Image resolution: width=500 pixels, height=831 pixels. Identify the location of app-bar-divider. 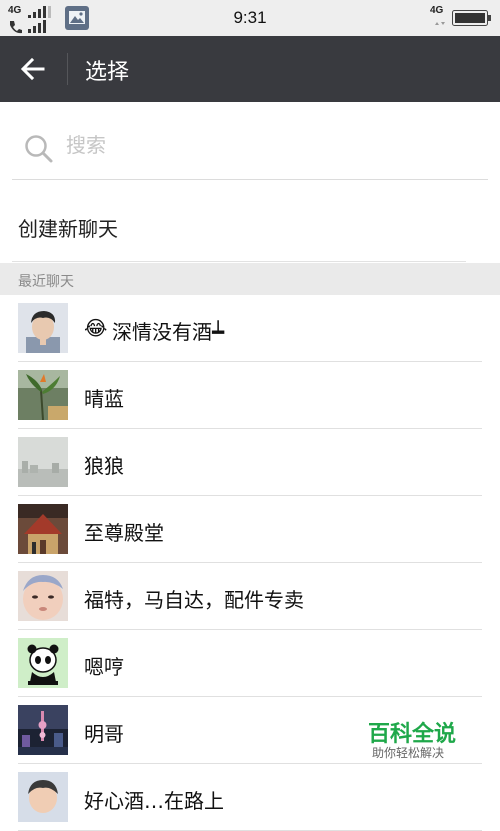
(67, 69).